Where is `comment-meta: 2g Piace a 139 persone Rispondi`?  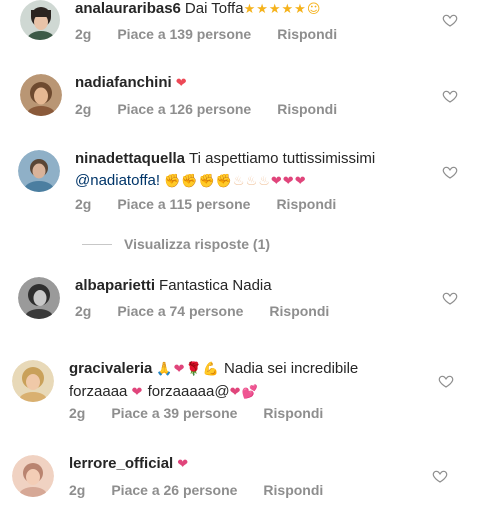 comment-meta: 2g Piace a 139 persone Rispondi is located at coordinates (219, 34).